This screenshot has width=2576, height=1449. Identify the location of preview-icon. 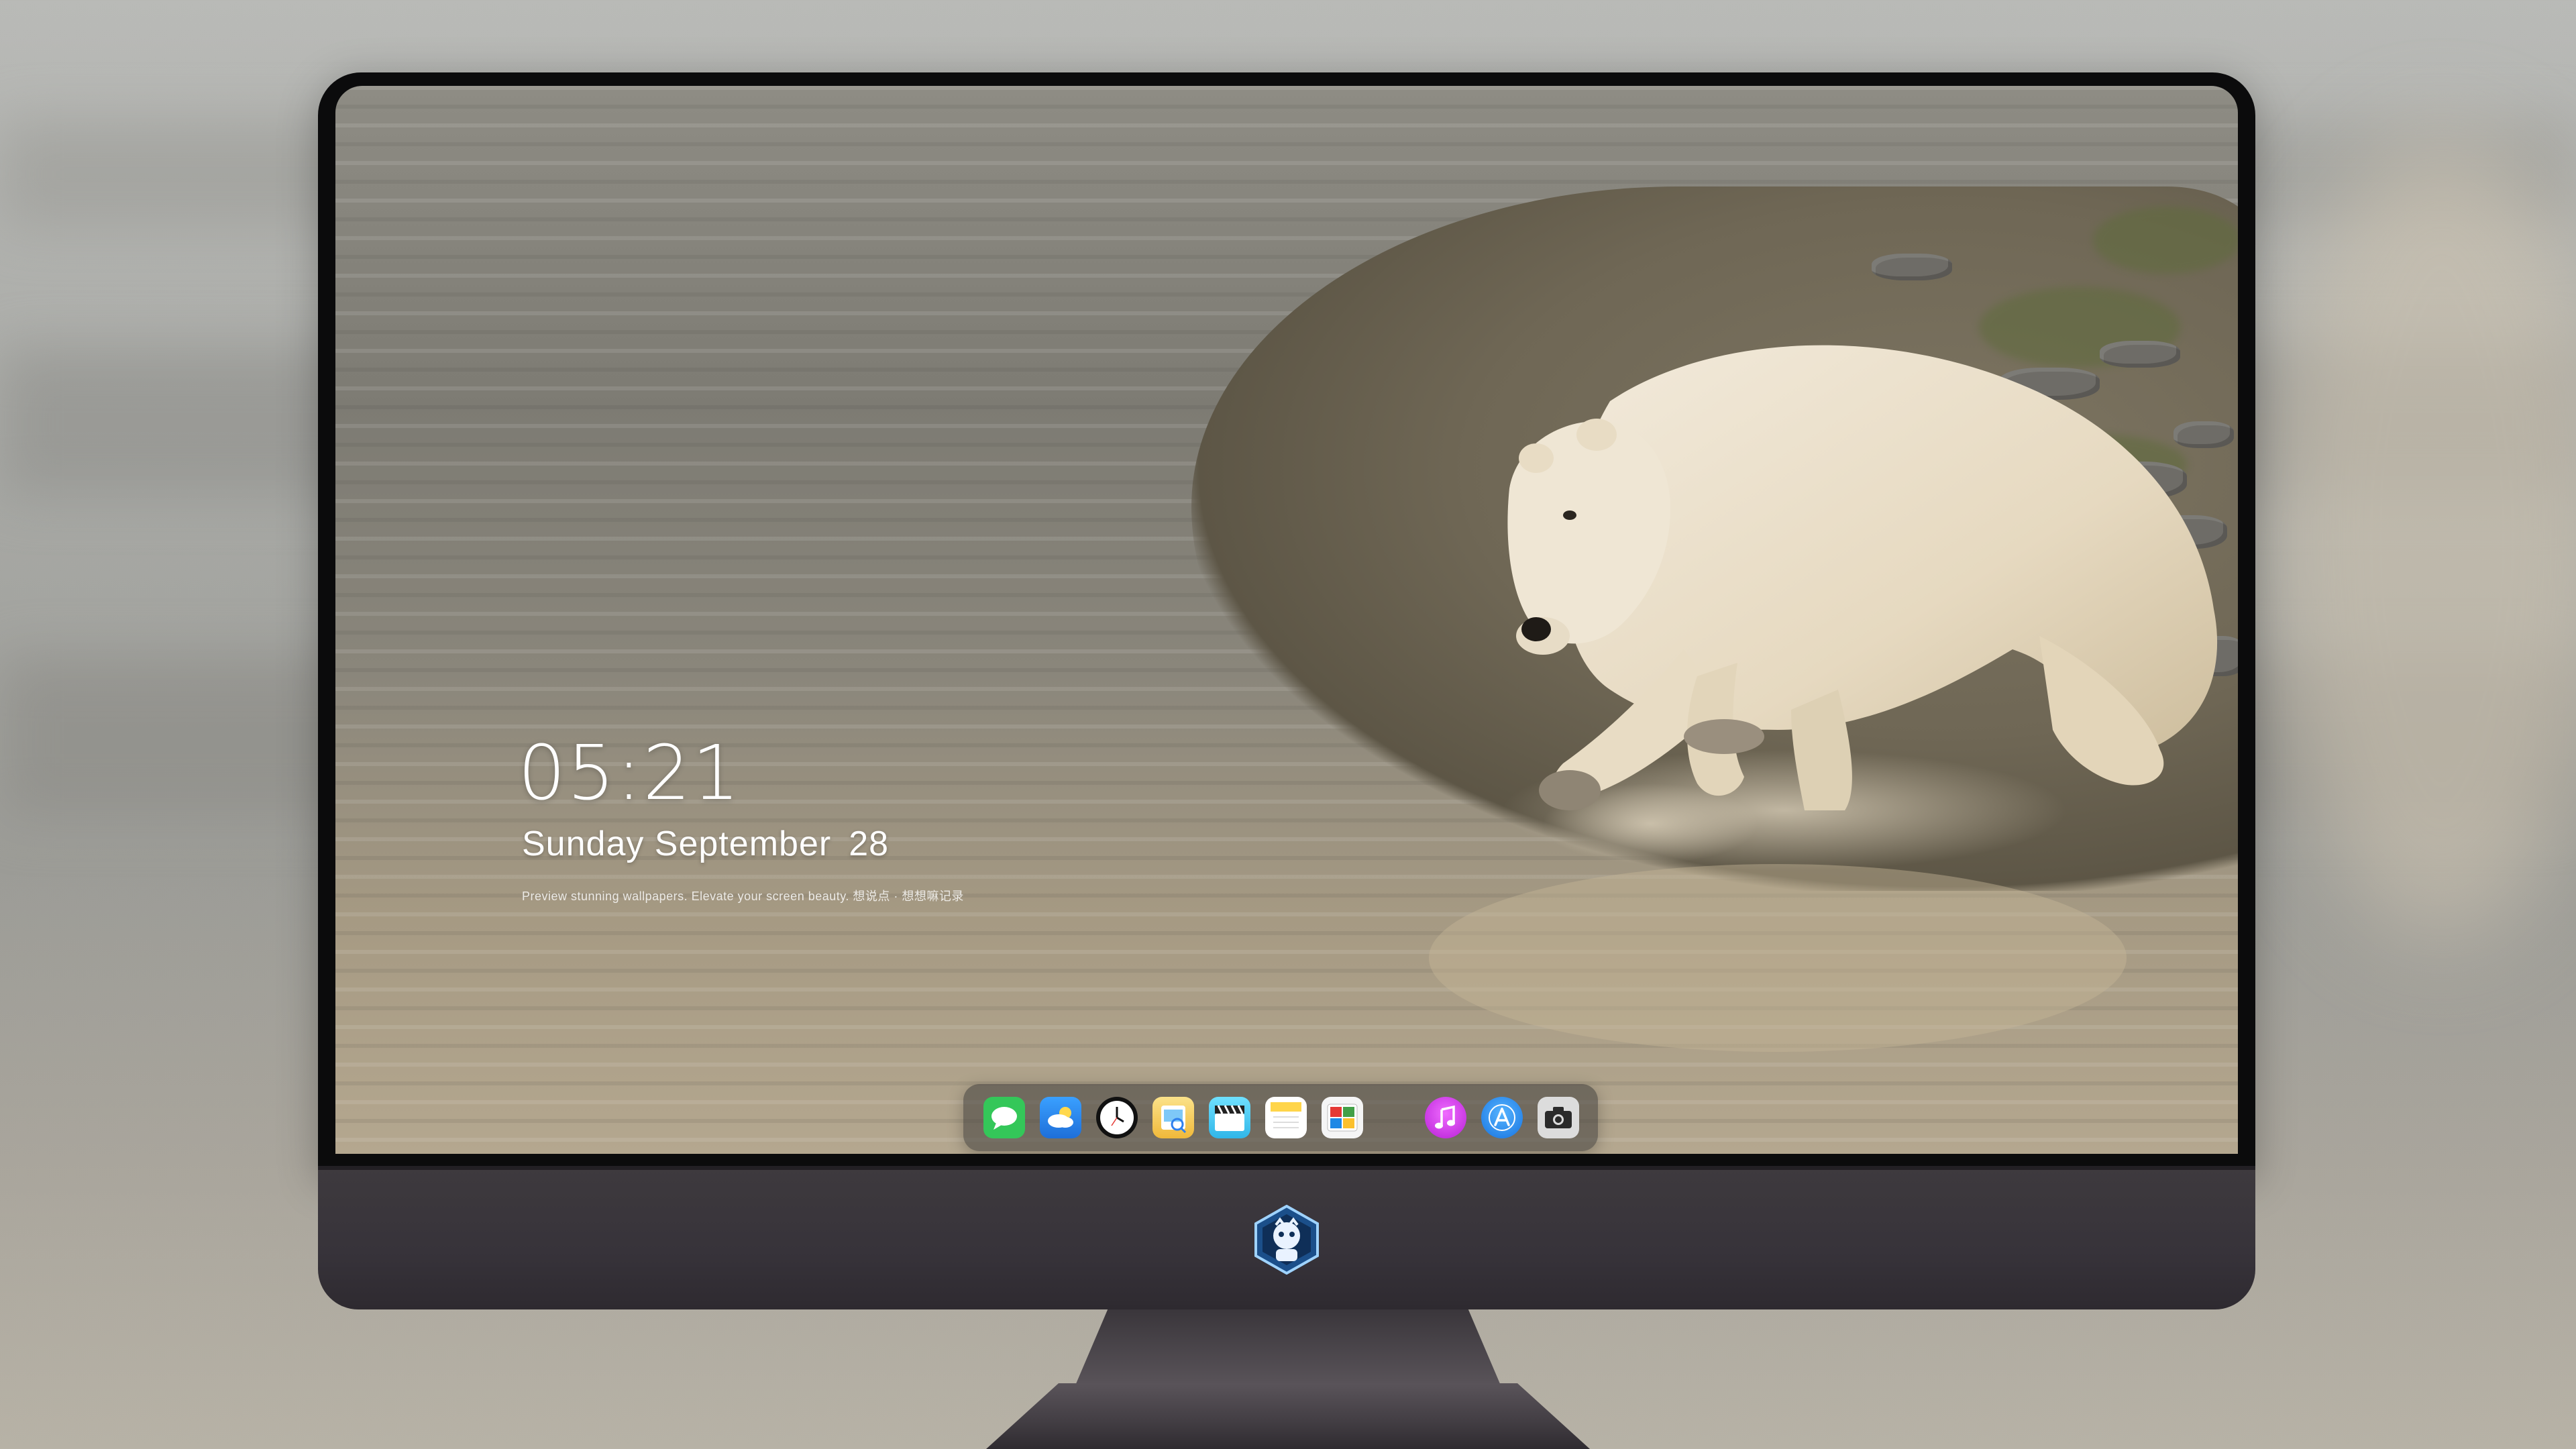
(1174, 1120).